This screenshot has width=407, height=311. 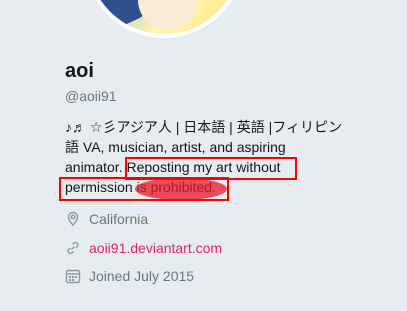 What do you see at coordinates (73, 219) in the screenshot?
I see `location-pin-icon` at bounding box center [73, 219].